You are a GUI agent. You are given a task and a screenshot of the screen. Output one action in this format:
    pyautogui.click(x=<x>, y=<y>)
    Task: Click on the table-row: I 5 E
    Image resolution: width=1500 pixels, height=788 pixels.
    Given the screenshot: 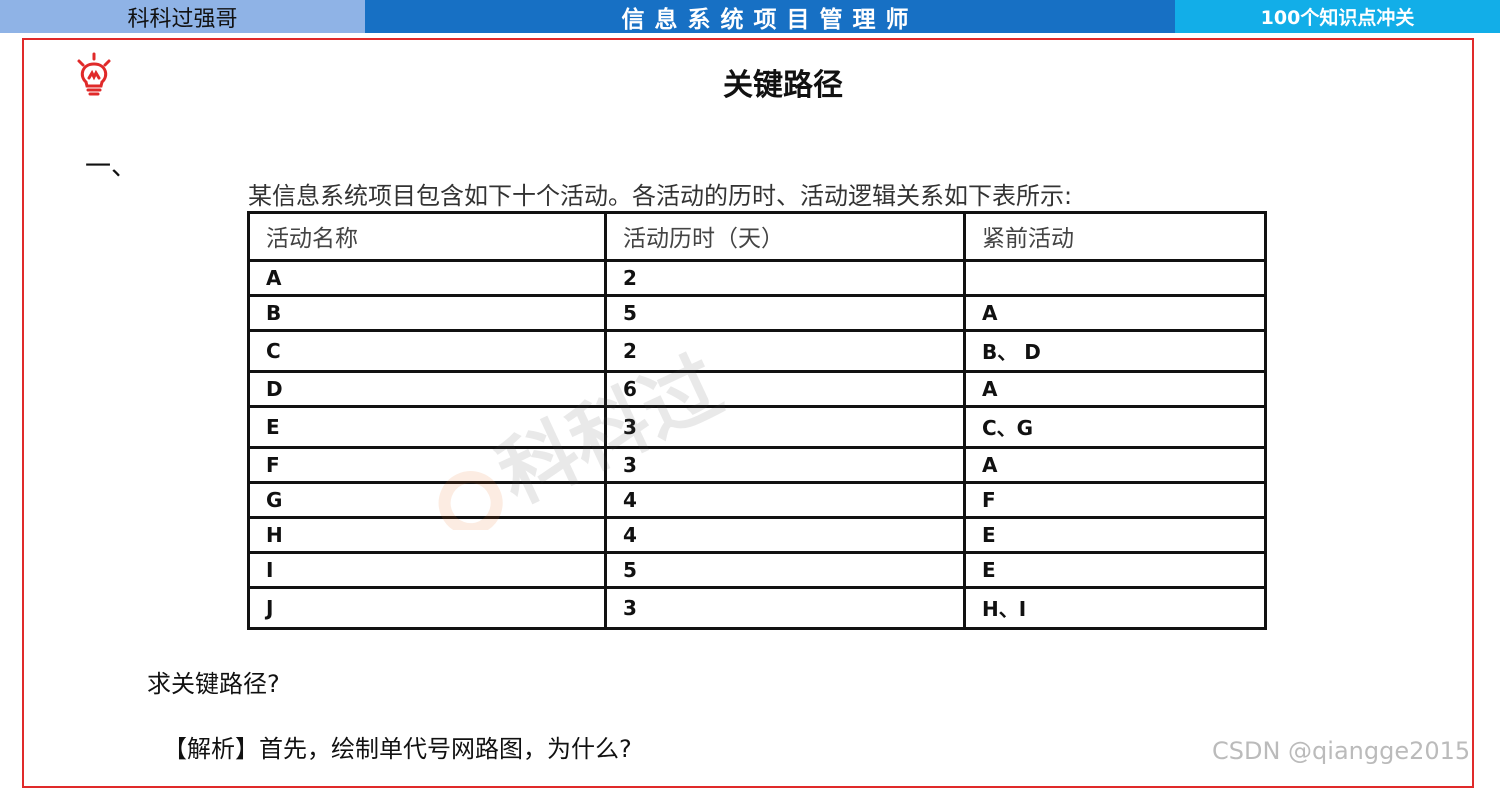 What is the action you would take?
    pyautogui.click(x=757, y=569)
    